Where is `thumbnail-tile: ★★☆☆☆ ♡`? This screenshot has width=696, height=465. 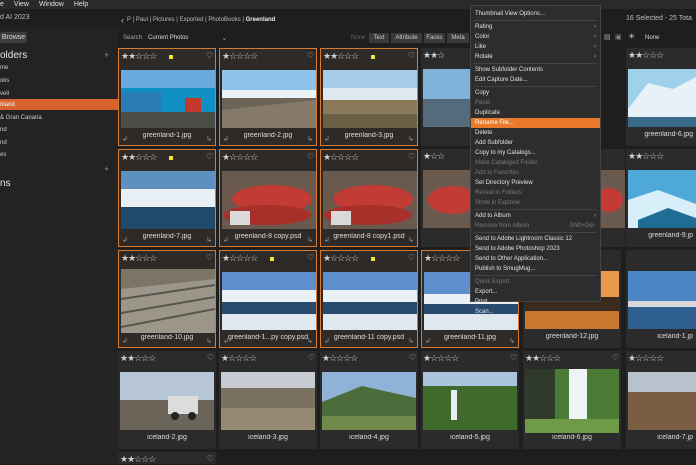 thumbnail-tile: ★★☆☆☆ ♡ is located at coordinates (167, 458).